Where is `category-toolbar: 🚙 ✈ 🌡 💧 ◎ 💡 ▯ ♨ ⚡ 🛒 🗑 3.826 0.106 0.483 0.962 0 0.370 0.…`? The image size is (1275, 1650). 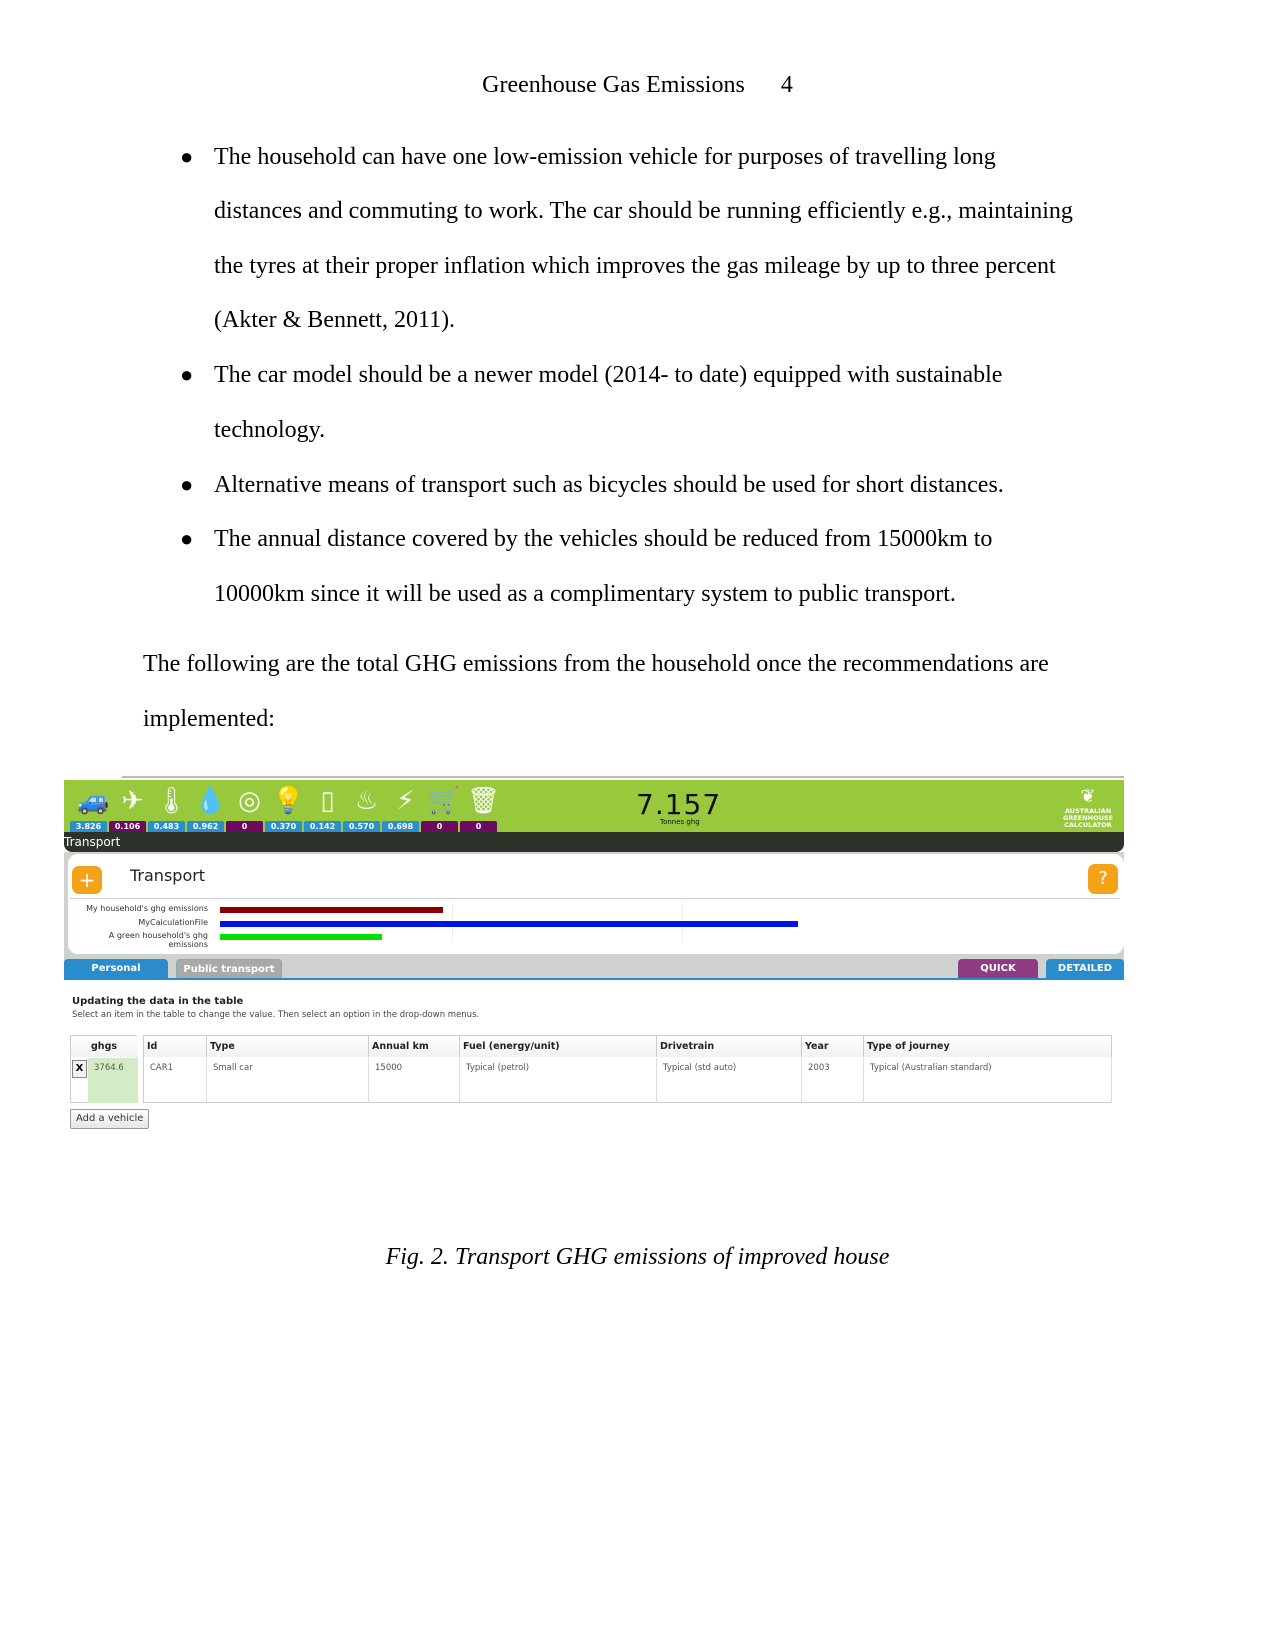
category-toolbar: 🚙 ✈ 🌡 💧 ◎ 💡 ▯ ♨ ⚡ 🛒 🗑 3.826 0.106 0.483 0.962 0 0.370 0.… is located at coordinates (594, 806).